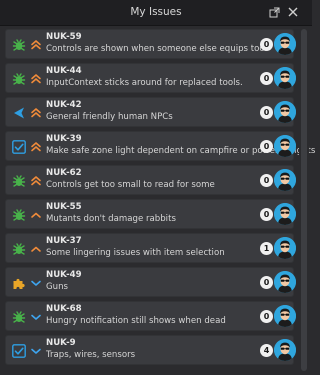 Image resolution: width=320 pixels, height=375 pixels. Describe the element at coordinates (64, 37) in the screenshot. I see `issue-key: NUK-59` at that location.